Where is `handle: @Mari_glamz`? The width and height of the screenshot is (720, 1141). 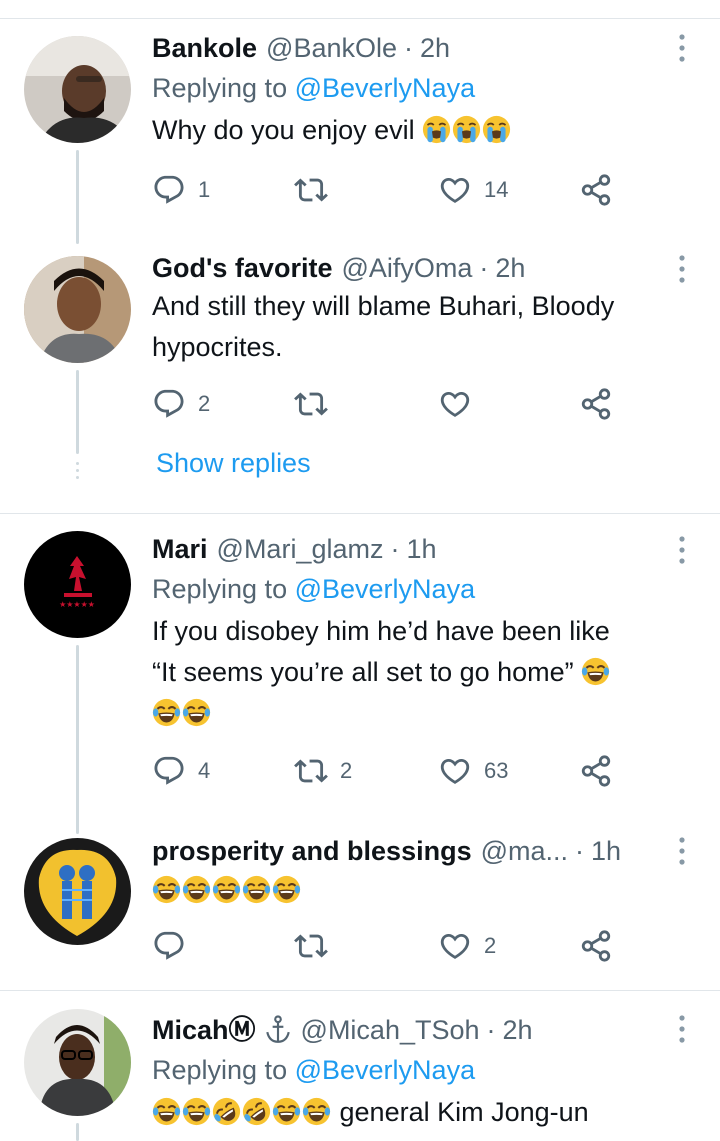
handle: @Mari_glamz is located at coordinates (300, 549).